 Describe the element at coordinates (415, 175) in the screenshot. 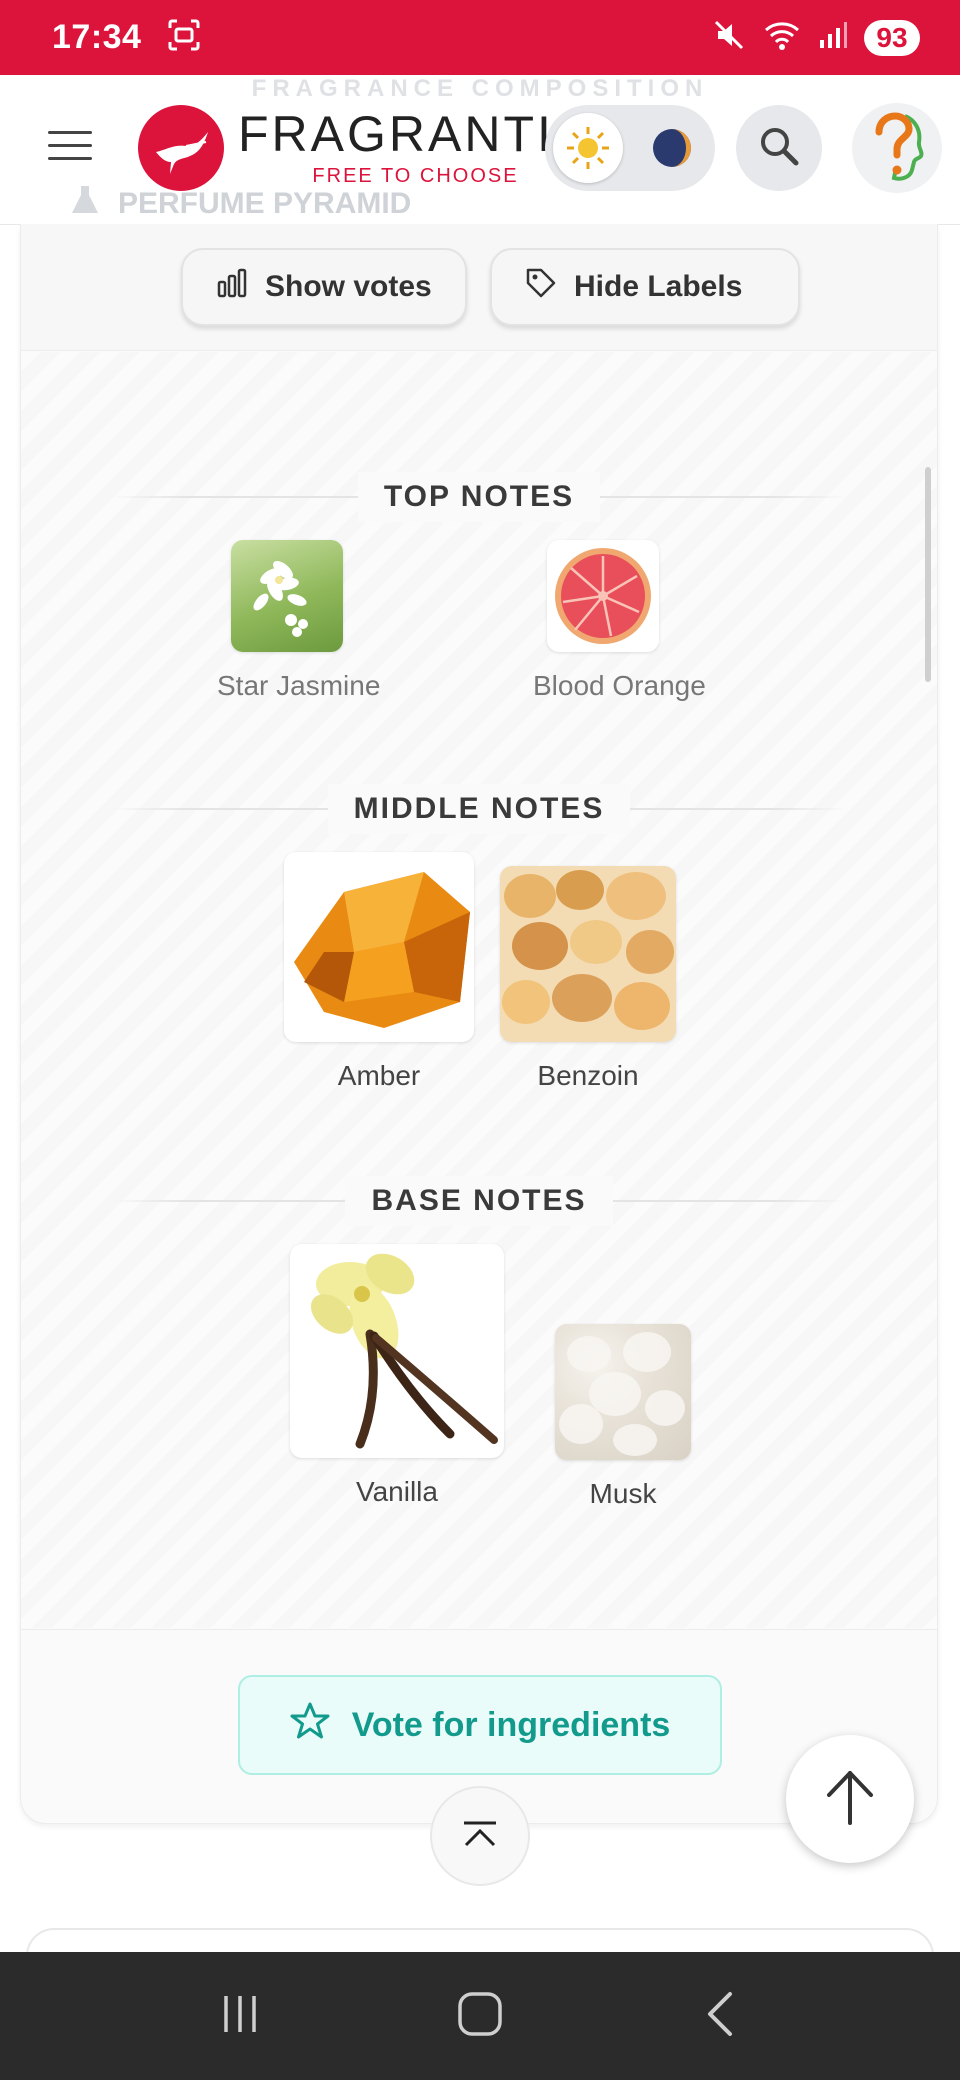

I see `logo-tagline: FREE TO CHOOSE` at that location.